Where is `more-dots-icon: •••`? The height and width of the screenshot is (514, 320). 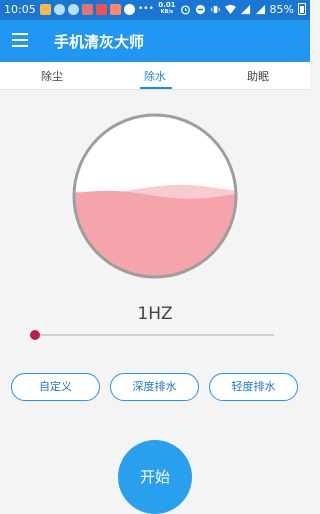 more-dots-icon: ••• is located at coordinates (146, 9).